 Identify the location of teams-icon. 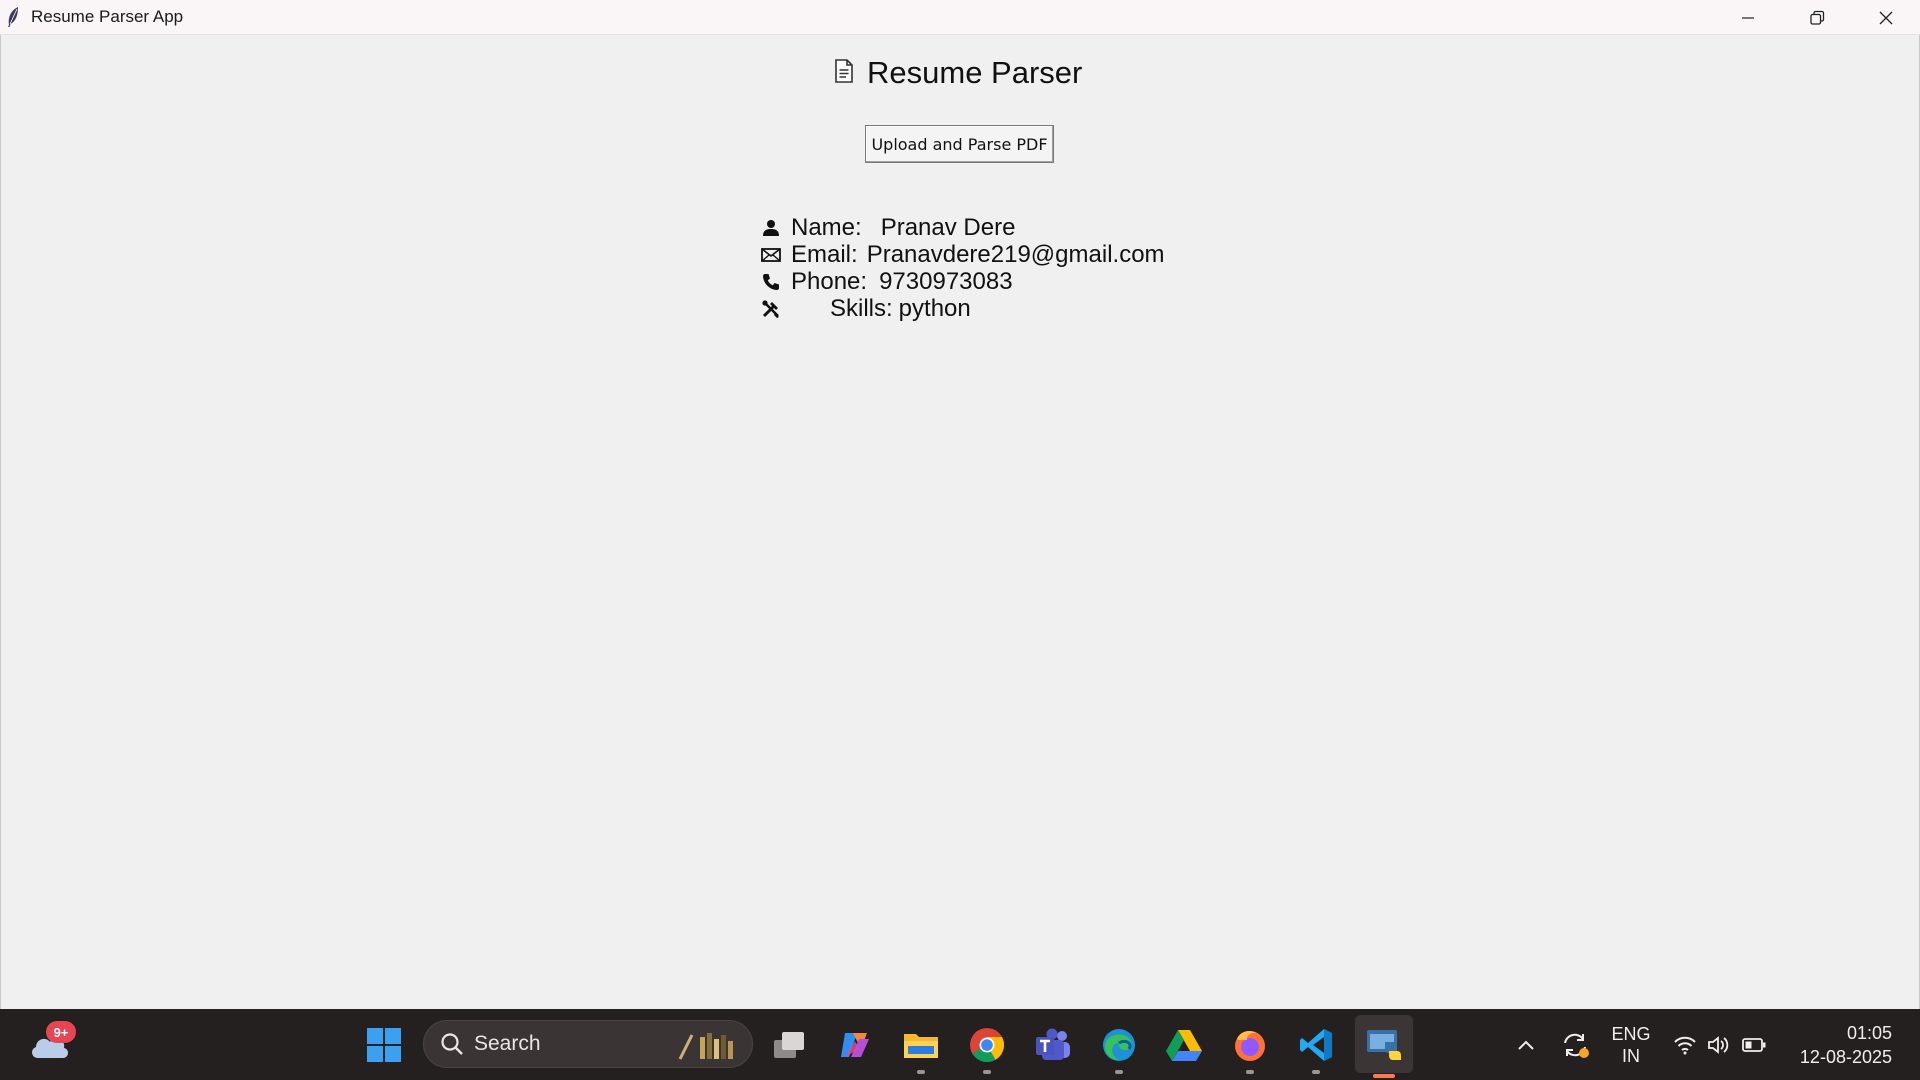
(1053, 1044).